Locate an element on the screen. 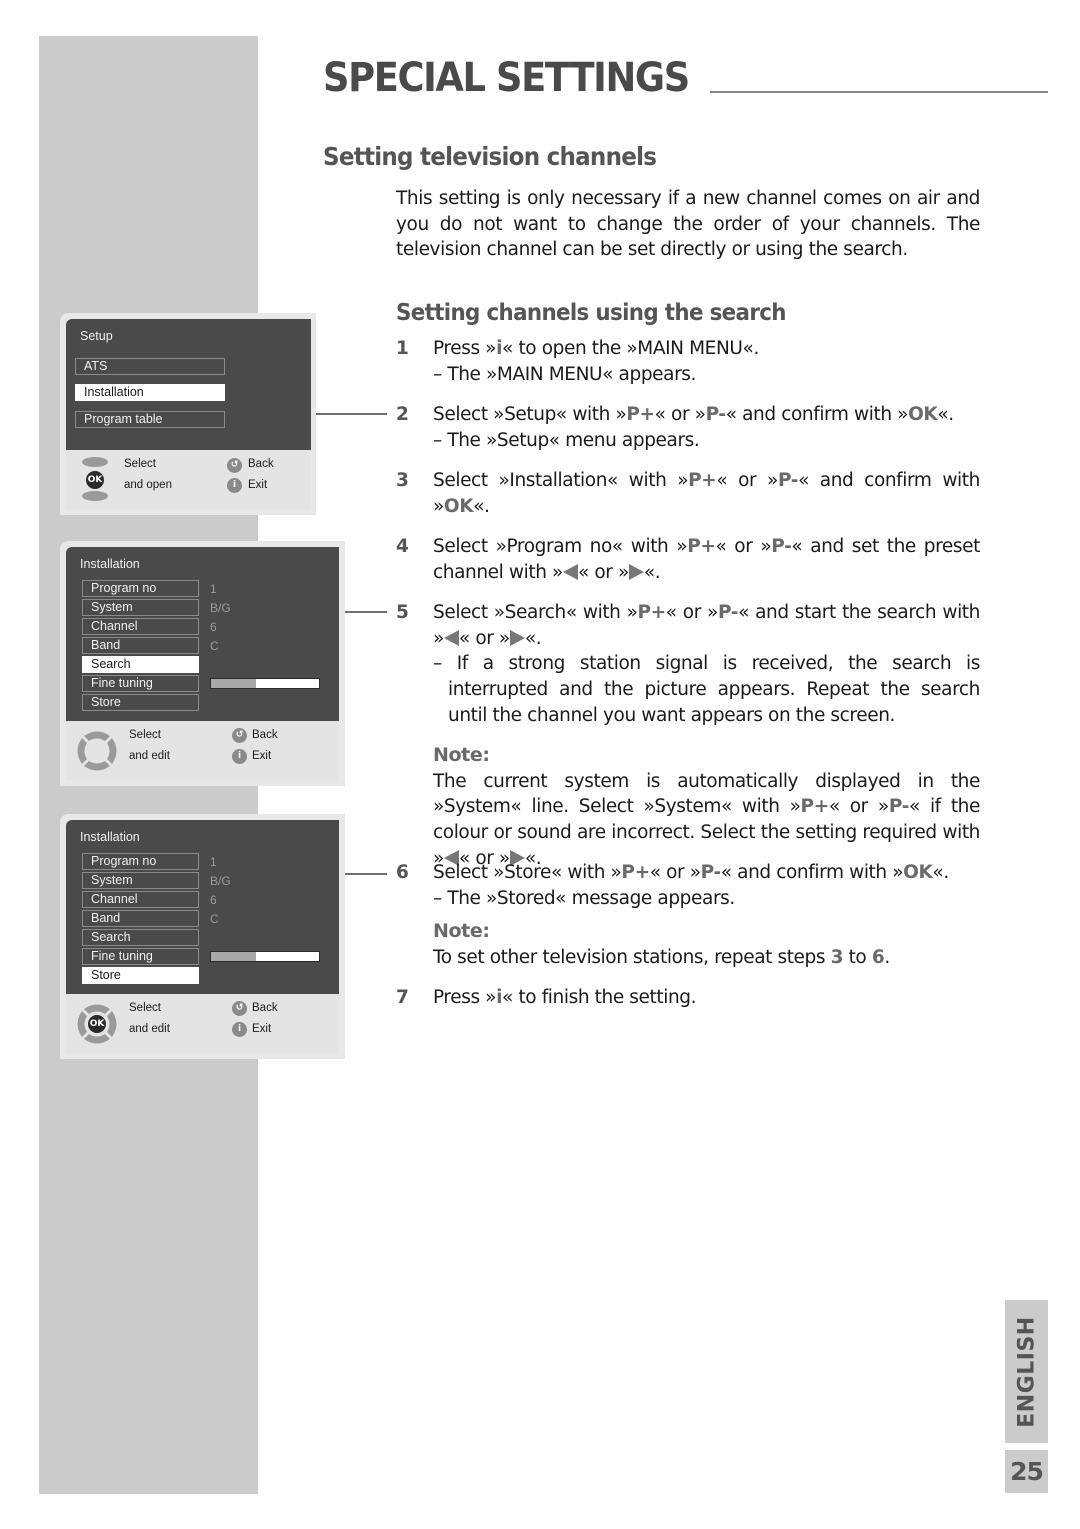 This screenshot has height=1529, width=1080. section-heading: Setting television channels is located at coordinates (490, 156).